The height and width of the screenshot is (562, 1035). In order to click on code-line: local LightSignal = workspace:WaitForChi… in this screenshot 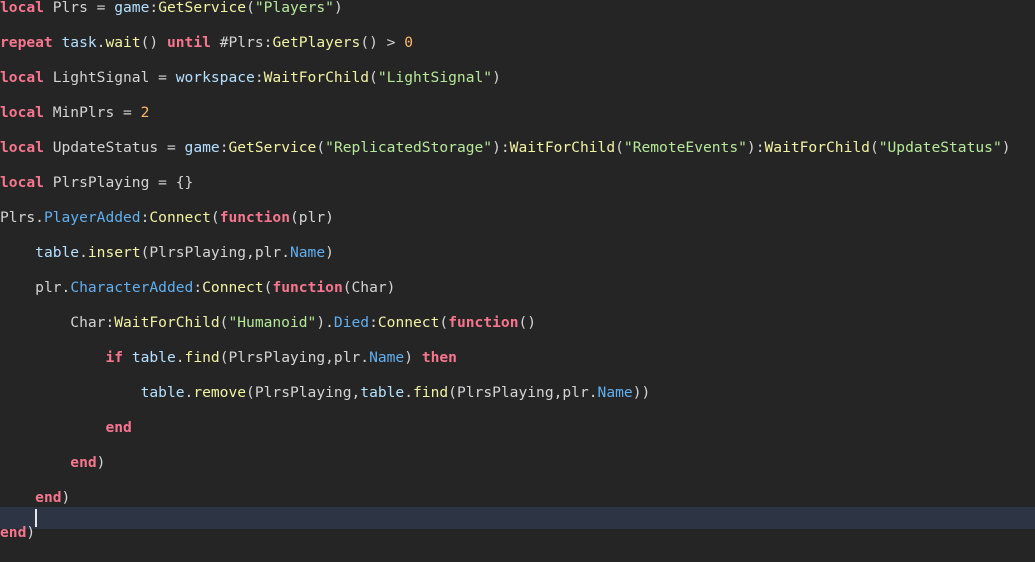, I will do `click(517, 78)`.